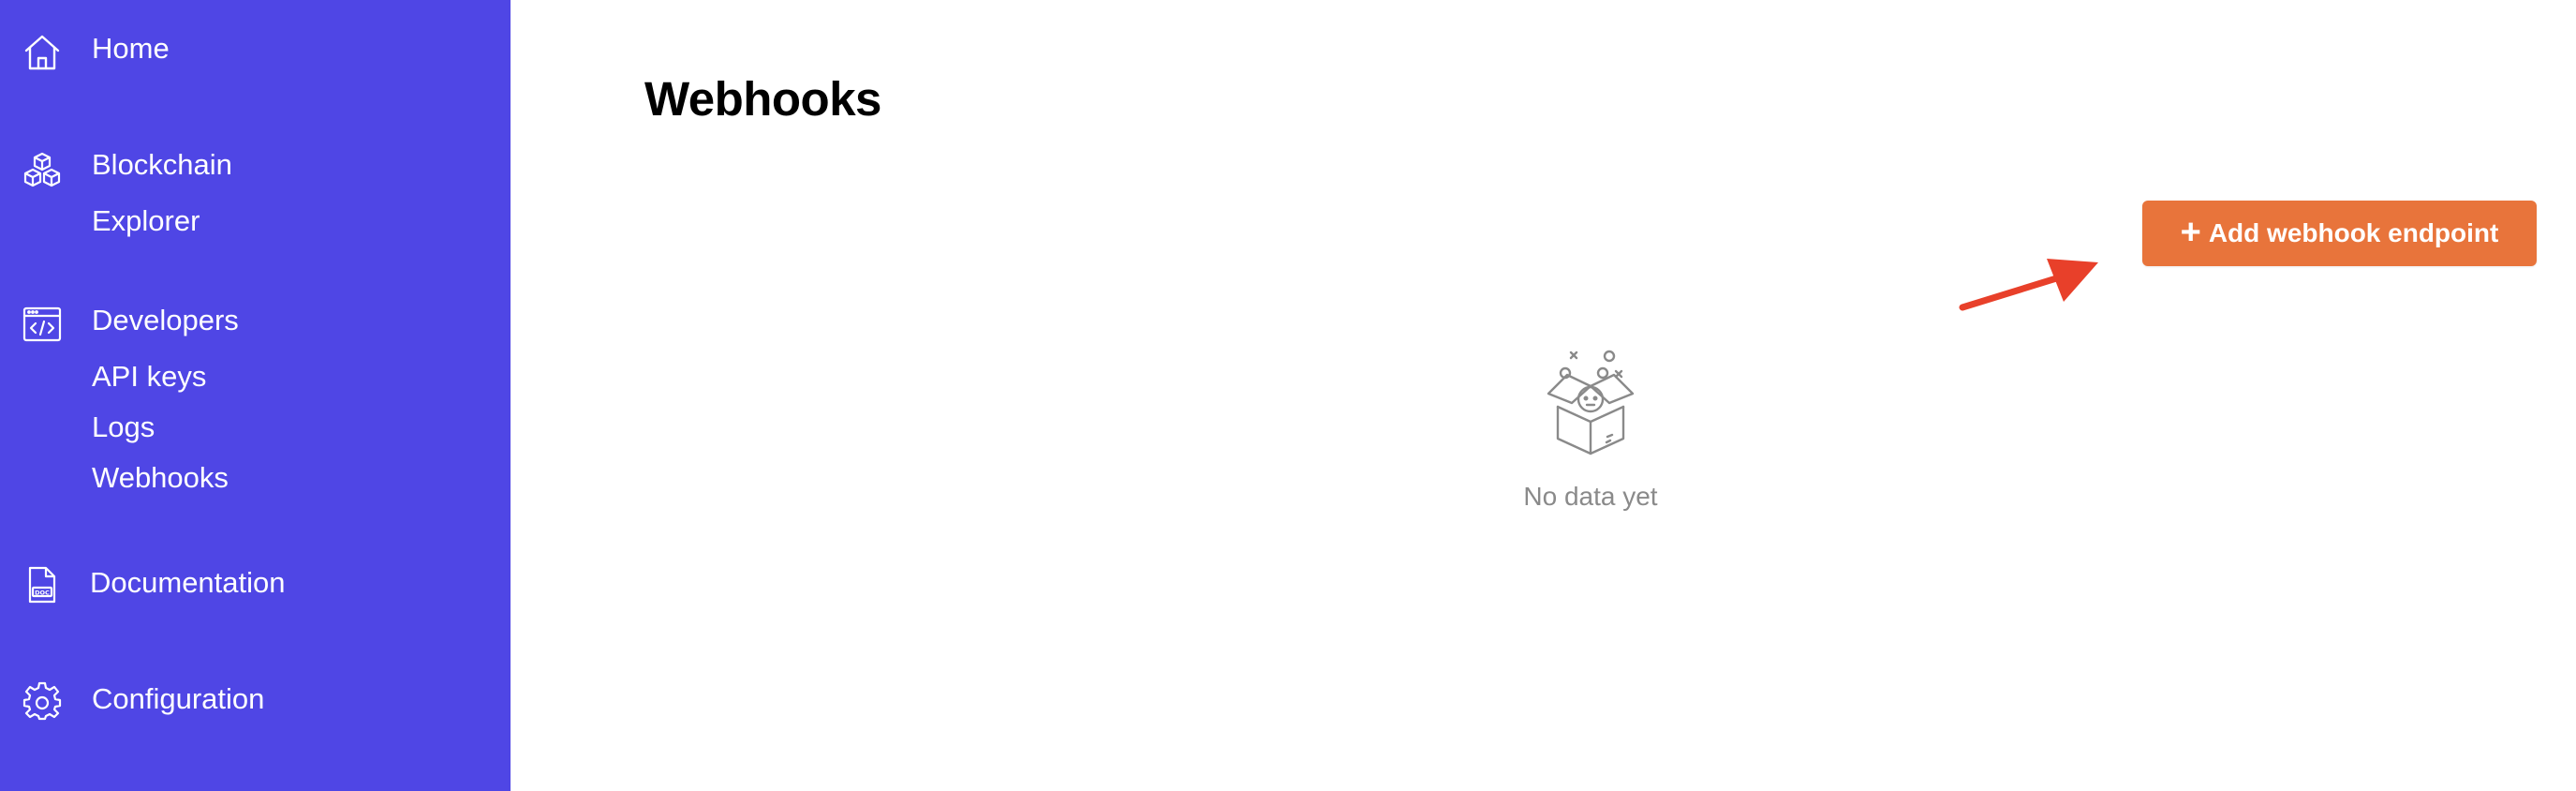 Image resolution: width=2576 pixels, height=791 pixels. Describe the element at coordinates (123, 427) in the screenshot. I see `sidebar-subitem-logs: Logs` at that location.